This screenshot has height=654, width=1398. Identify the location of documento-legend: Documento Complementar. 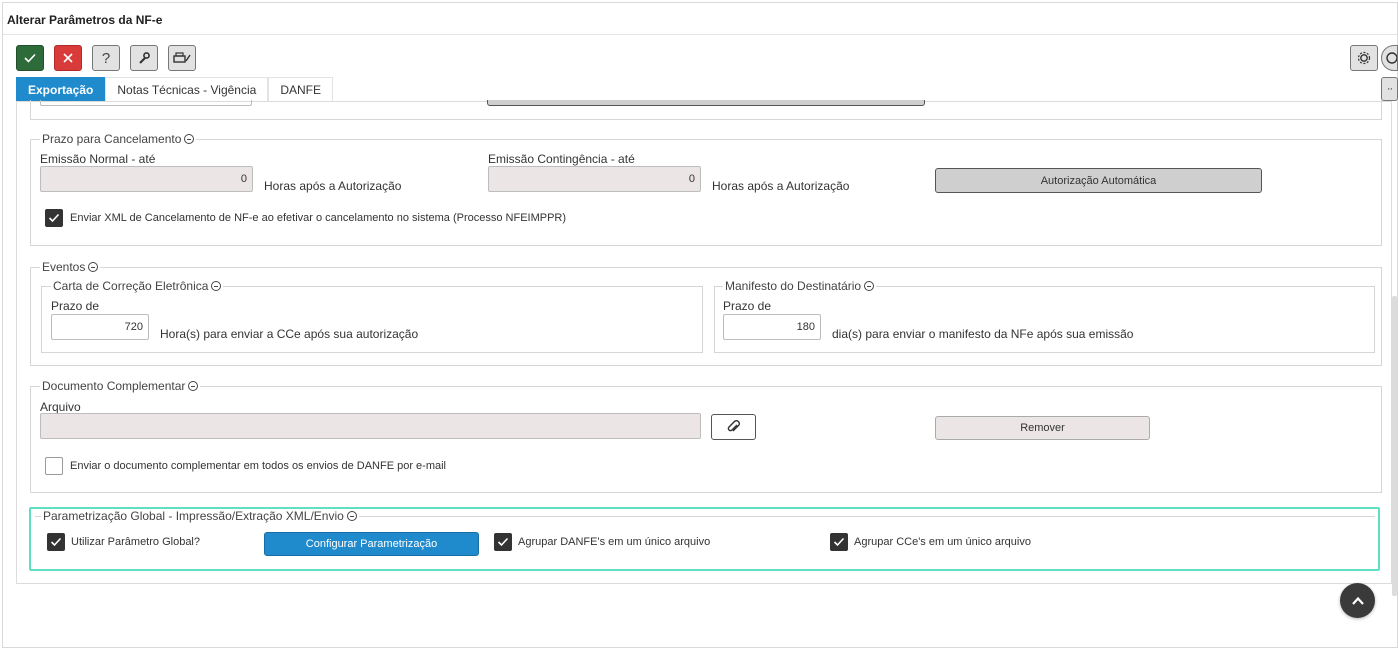
(120, 386).